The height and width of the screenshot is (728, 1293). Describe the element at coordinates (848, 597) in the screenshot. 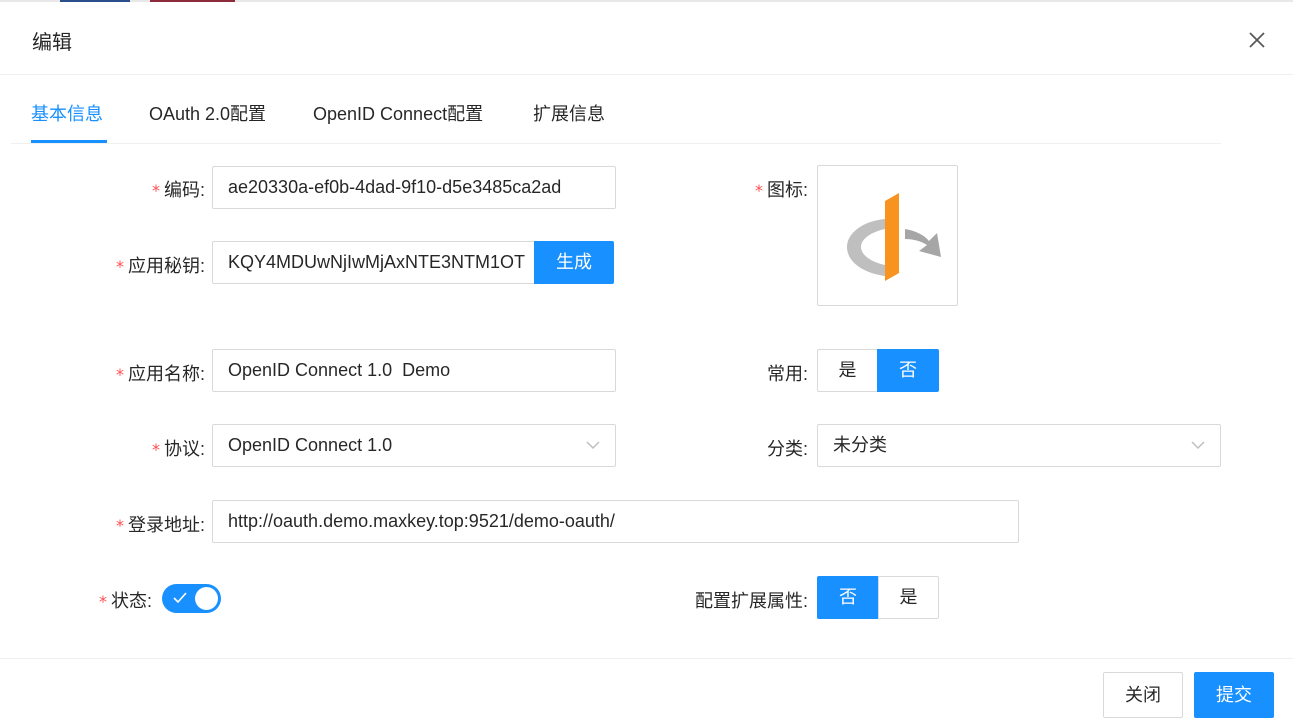

I see `ext-attrs-no-option: 否` at that location.